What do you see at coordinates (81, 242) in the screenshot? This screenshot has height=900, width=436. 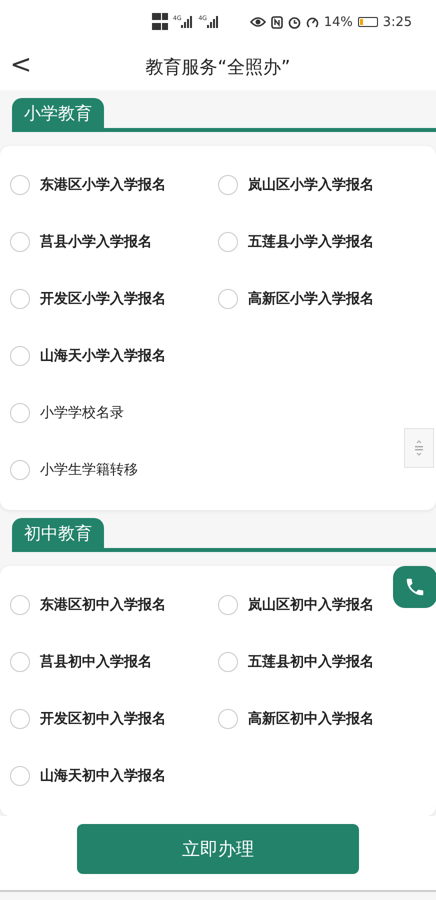 I see `option-item: 莒县小学入学报名` at bounding box center [81, 242].